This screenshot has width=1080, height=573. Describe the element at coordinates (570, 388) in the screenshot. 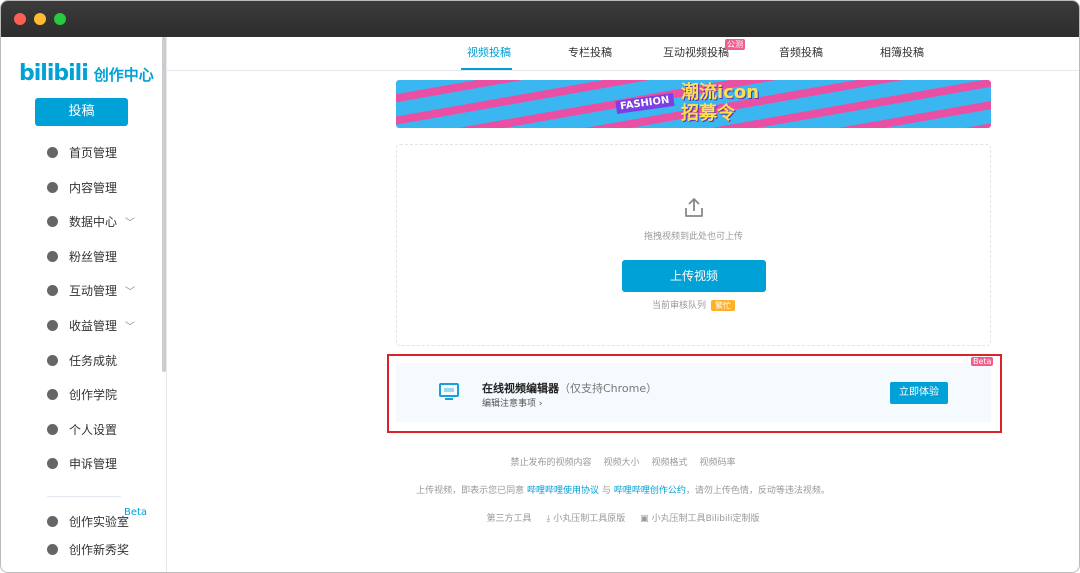

I see `editor-title: 在线视频编辑器（仅支持Chrome）` at that location.